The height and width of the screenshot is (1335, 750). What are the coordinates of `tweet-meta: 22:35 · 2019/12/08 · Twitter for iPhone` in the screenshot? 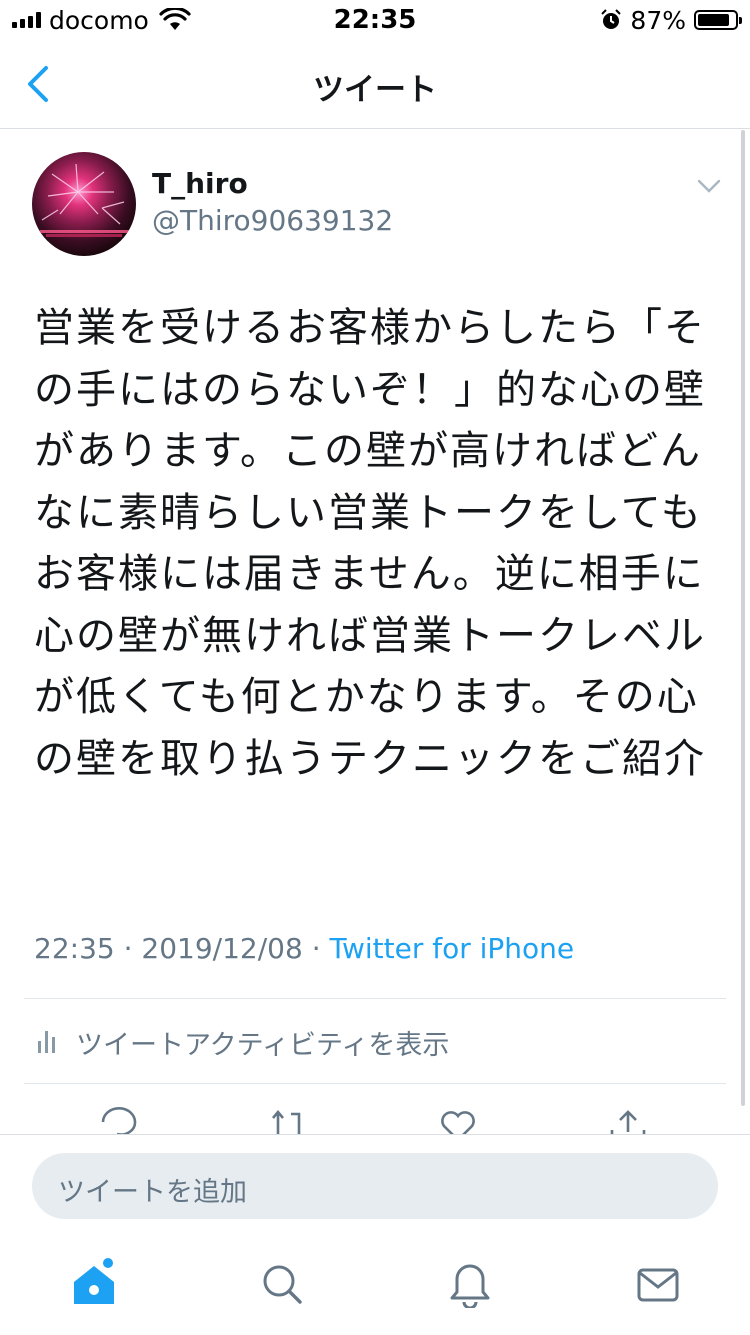 It's located at (304, 948).